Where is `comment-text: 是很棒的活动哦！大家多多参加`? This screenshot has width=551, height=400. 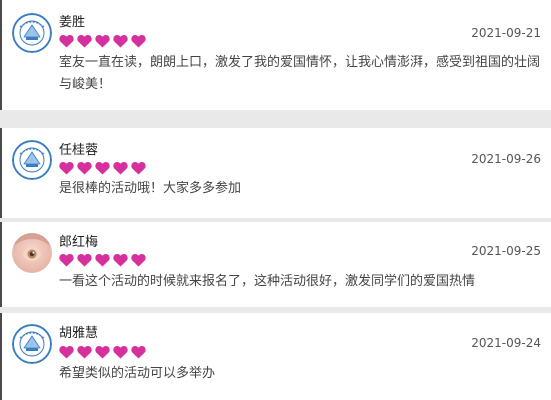 comment-text: 是很棒的活动哦！大家多多参加 is located at coordinates (150, 188).